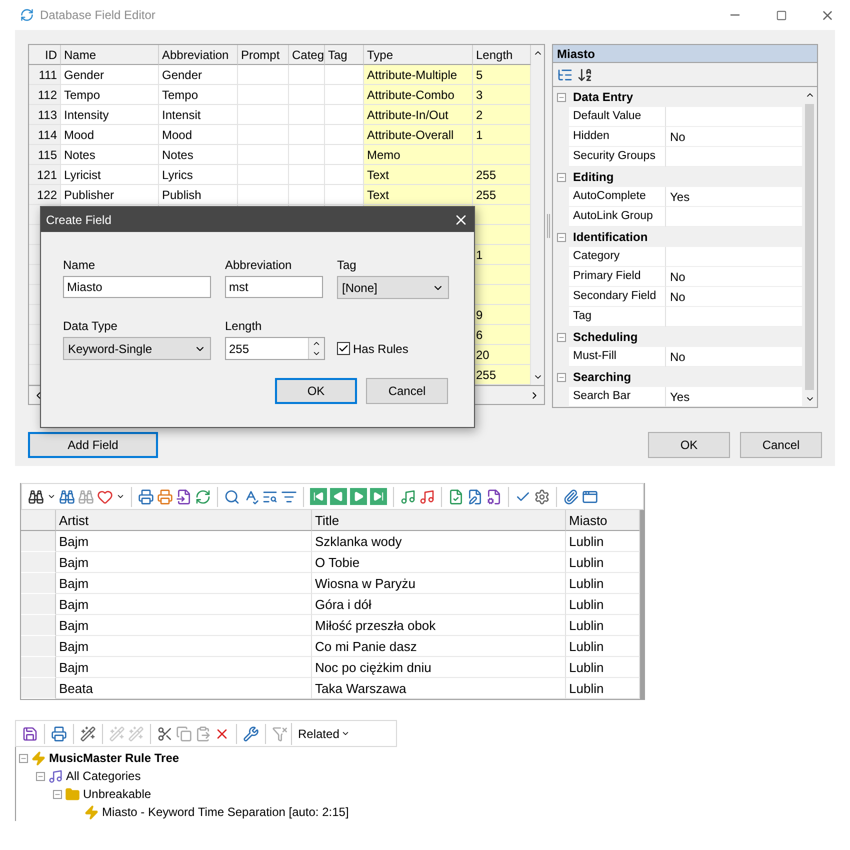 Image resolution: width=850 pixels, height=850 pixels. I want to click on row-id: 114, so click(45, 135).